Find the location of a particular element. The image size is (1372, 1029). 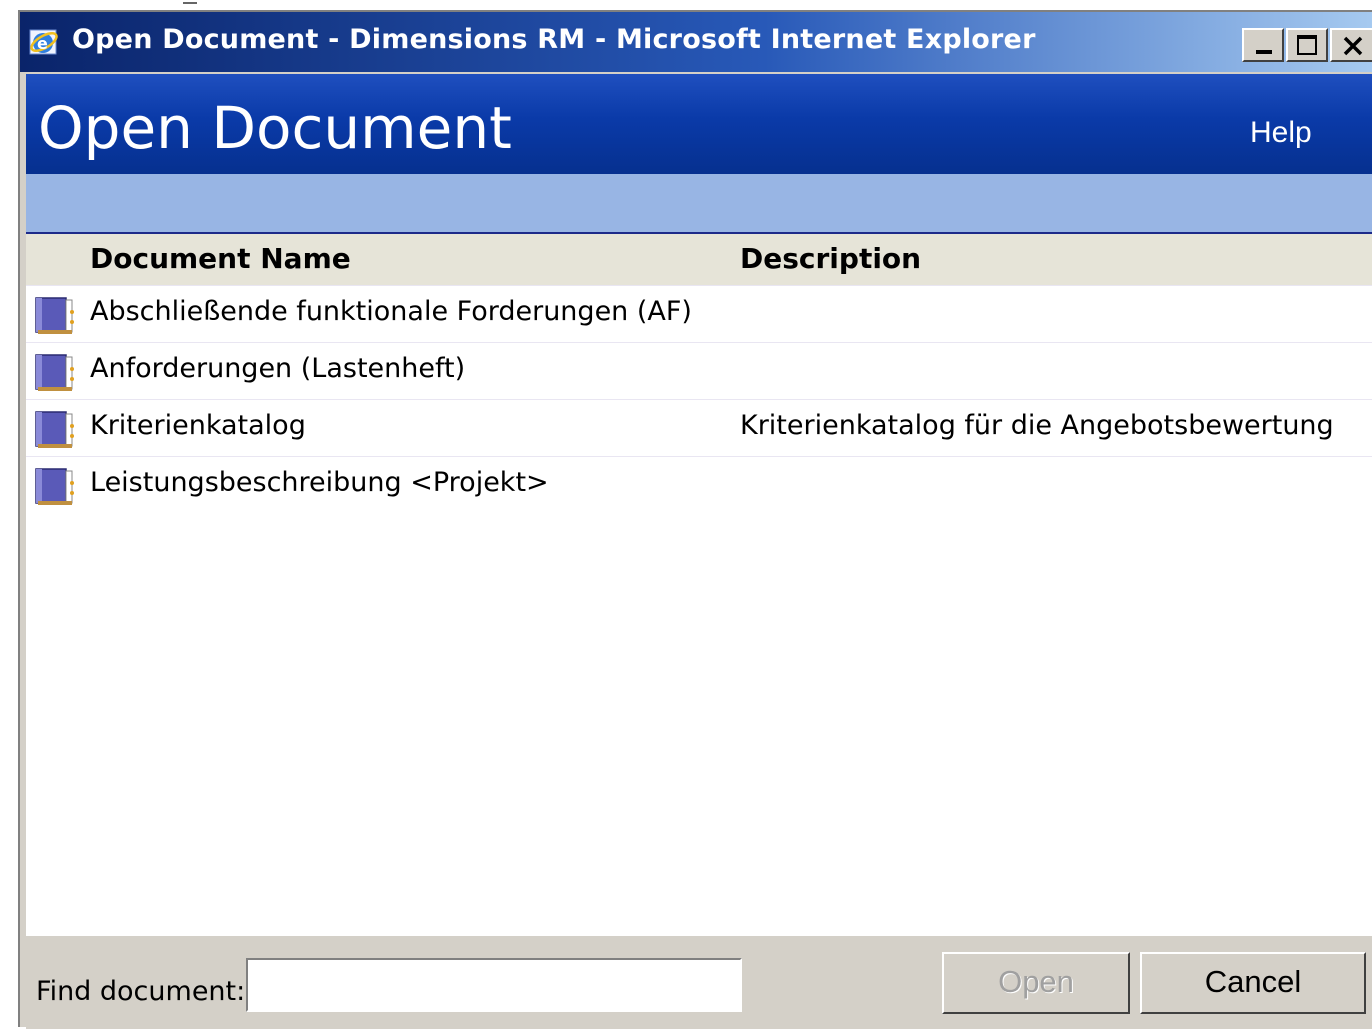

column-header-document-name: Document Name is located at coordinates (220, 258).